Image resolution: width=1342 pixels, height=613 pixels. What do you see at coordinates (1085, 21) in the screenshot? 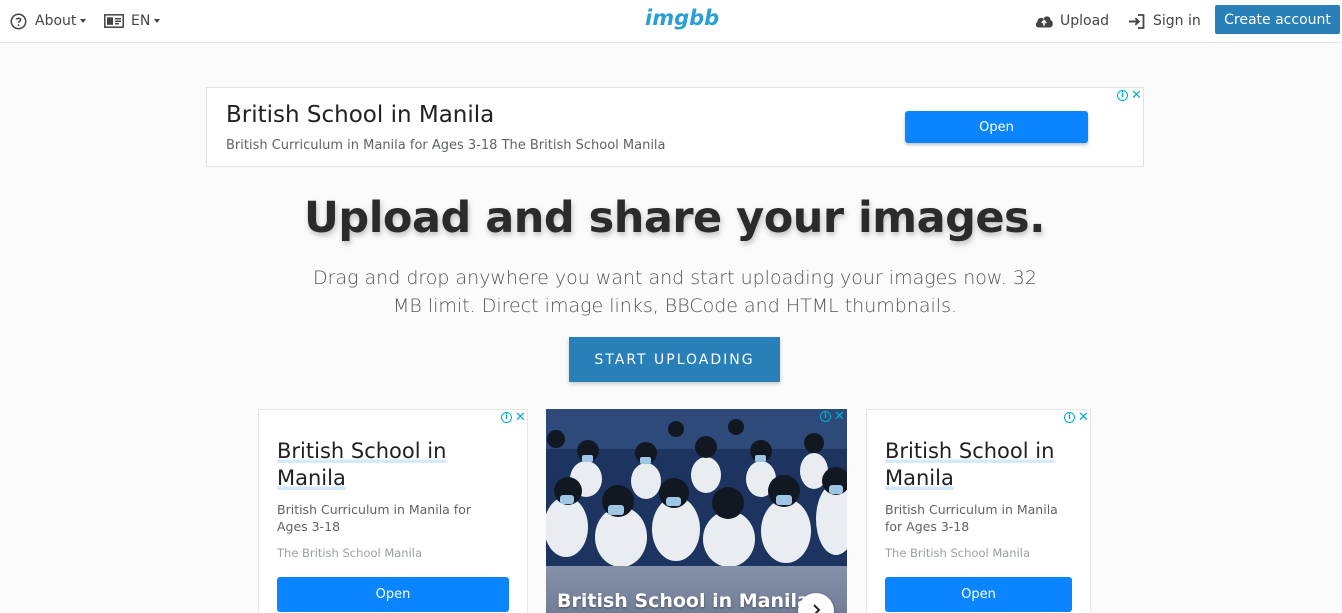
I see `upload-label: Upload` at bounding box center [1085, 21].